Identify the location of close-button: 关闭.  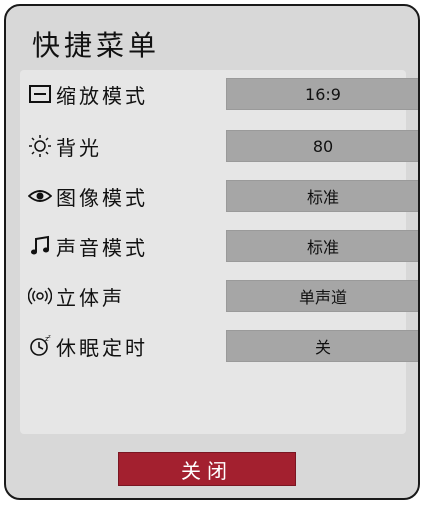
(207, 469).